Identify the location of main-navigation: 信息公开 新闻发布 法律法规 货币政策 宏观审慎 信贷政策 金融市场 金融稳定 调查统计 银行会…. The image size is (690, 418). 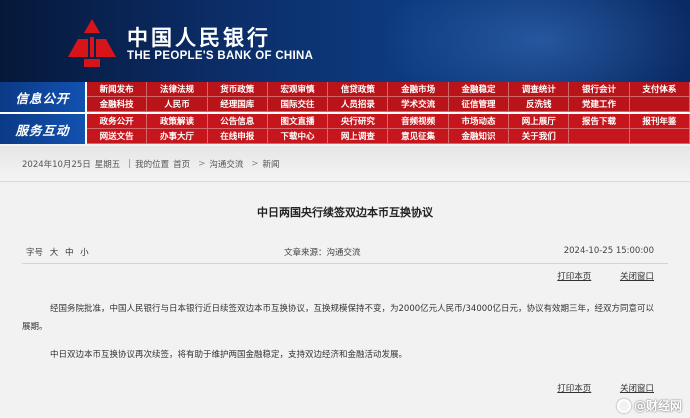
(345, 113).